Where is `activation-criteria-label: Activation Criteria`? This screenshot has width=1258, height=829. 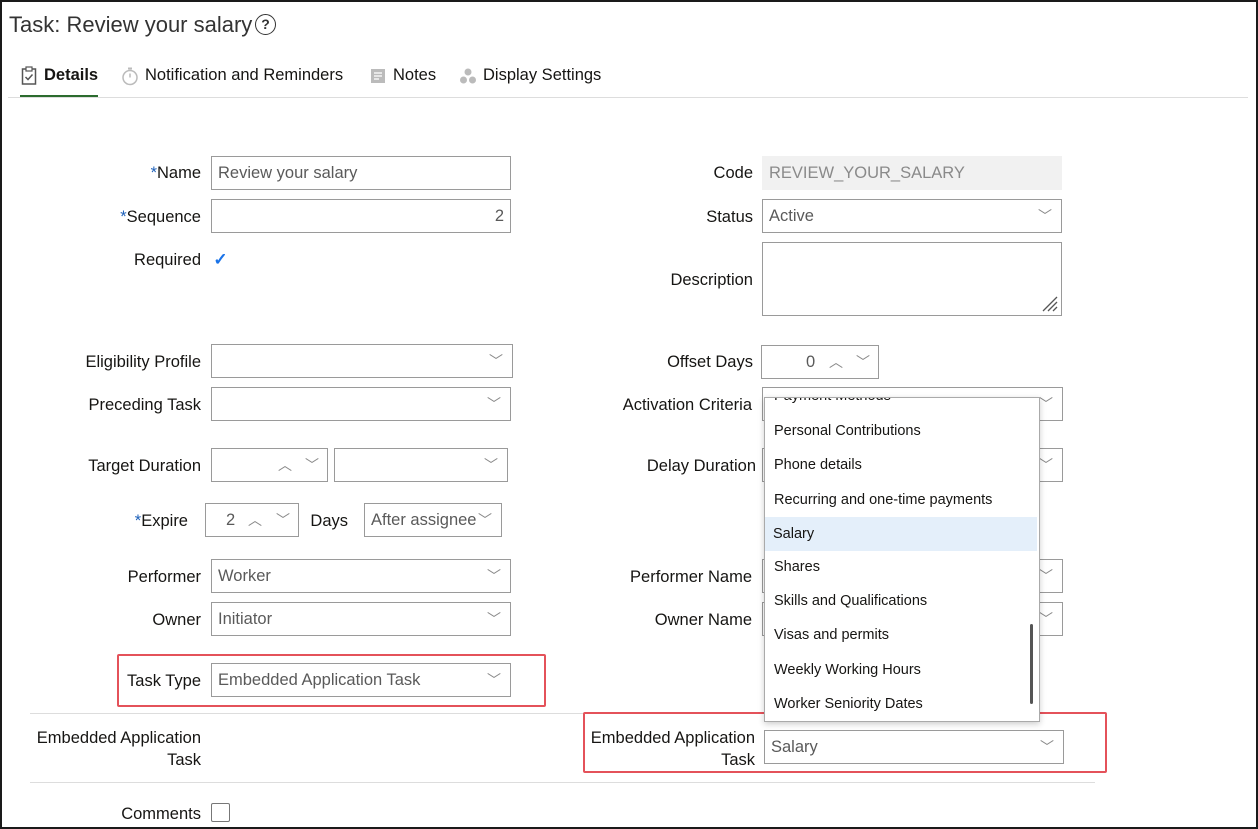 activation-criteria-label: Activation Criteria is located at coordinates (687, 405).